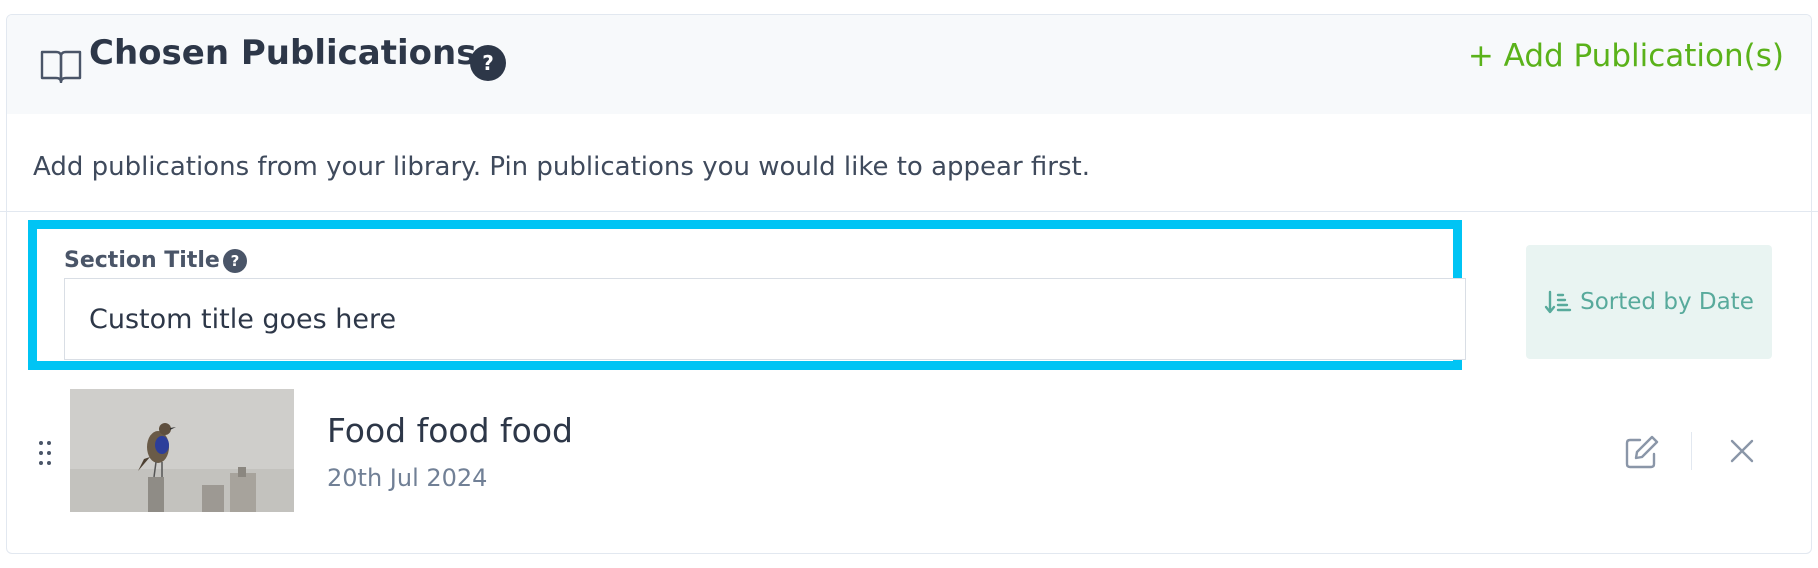 This screenshot has height=568, width=1818. What do you see at coordinates (407, 478) in the screenshot?
I see `publication-date: 20th Jul 2024` at bounding box center [407, 478].